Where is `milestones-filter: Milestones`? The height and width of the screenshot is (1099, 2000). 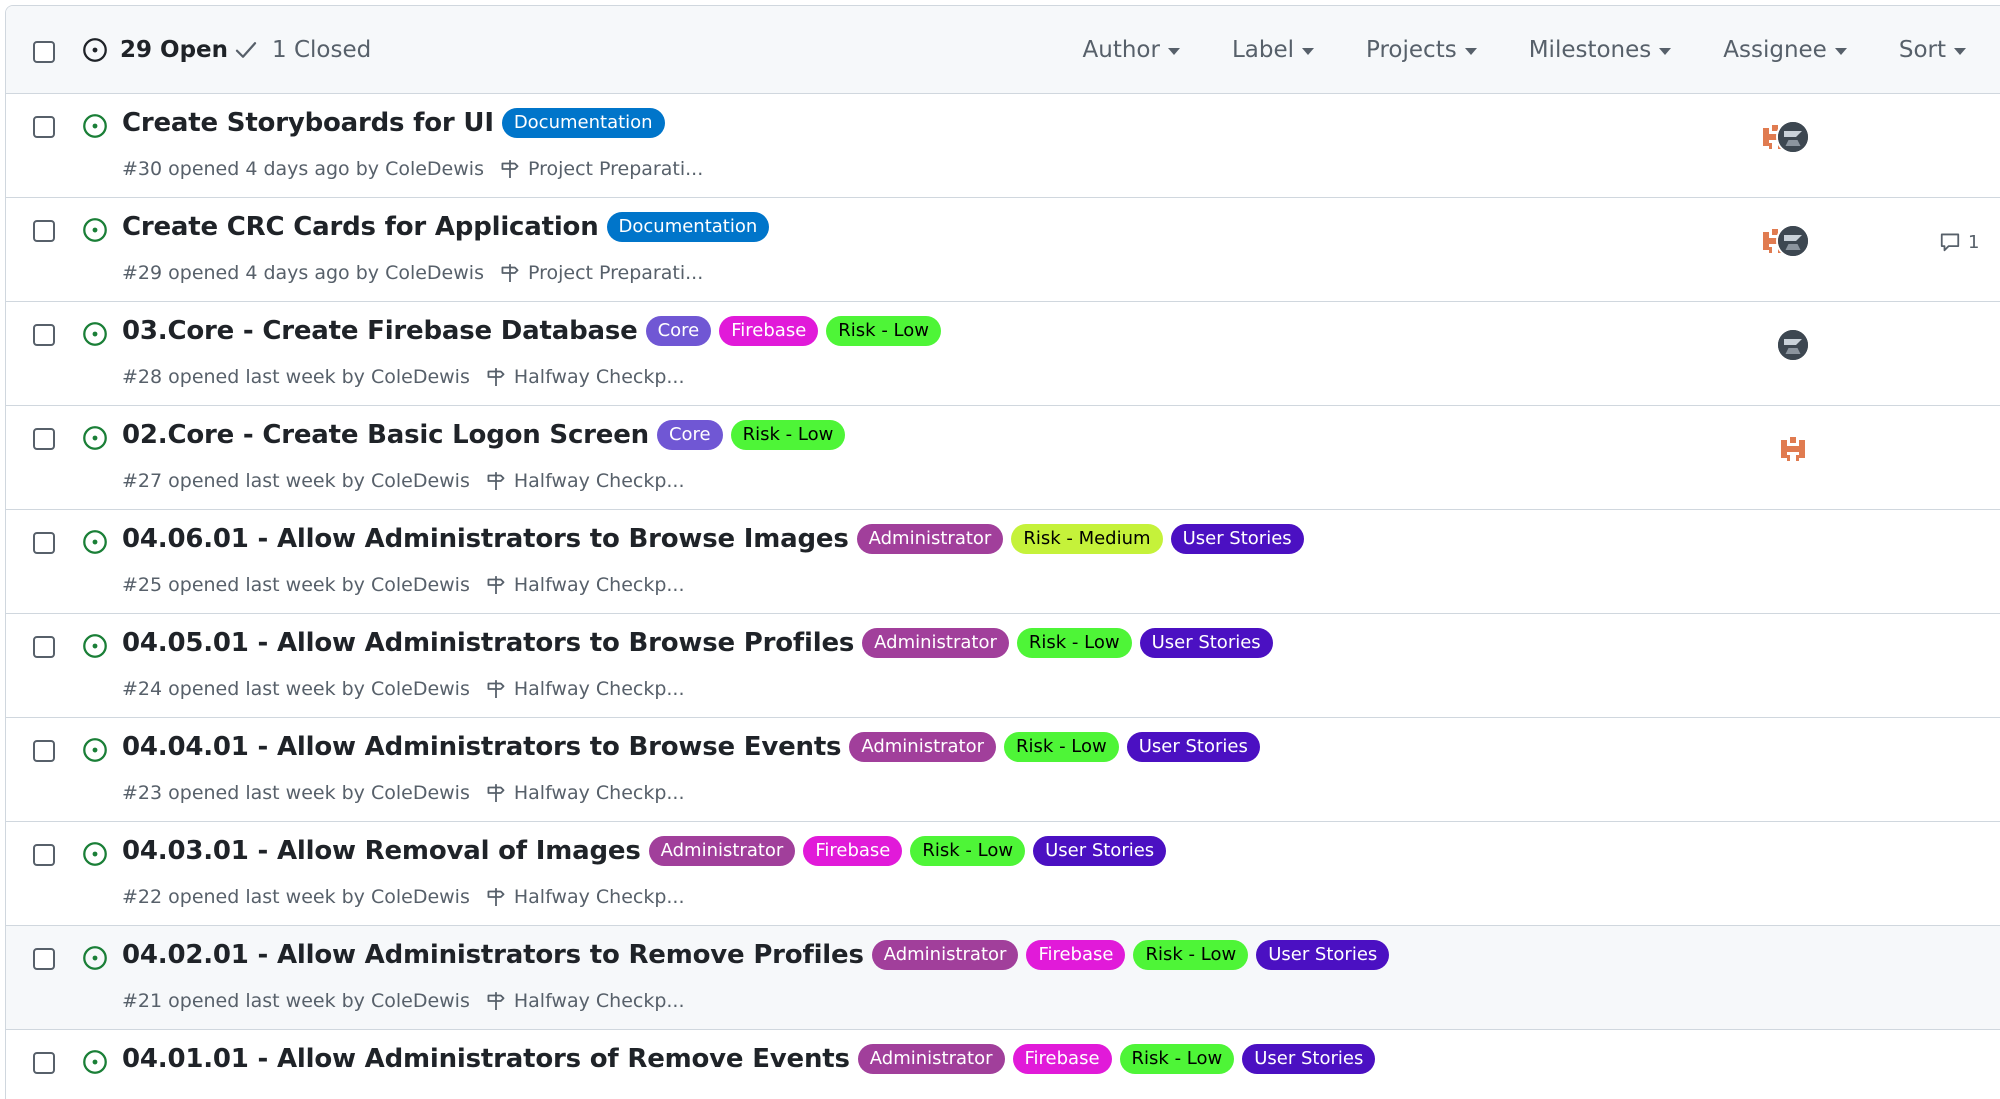
milestones-filter: Milestones is located at coordinates (1600, 50).